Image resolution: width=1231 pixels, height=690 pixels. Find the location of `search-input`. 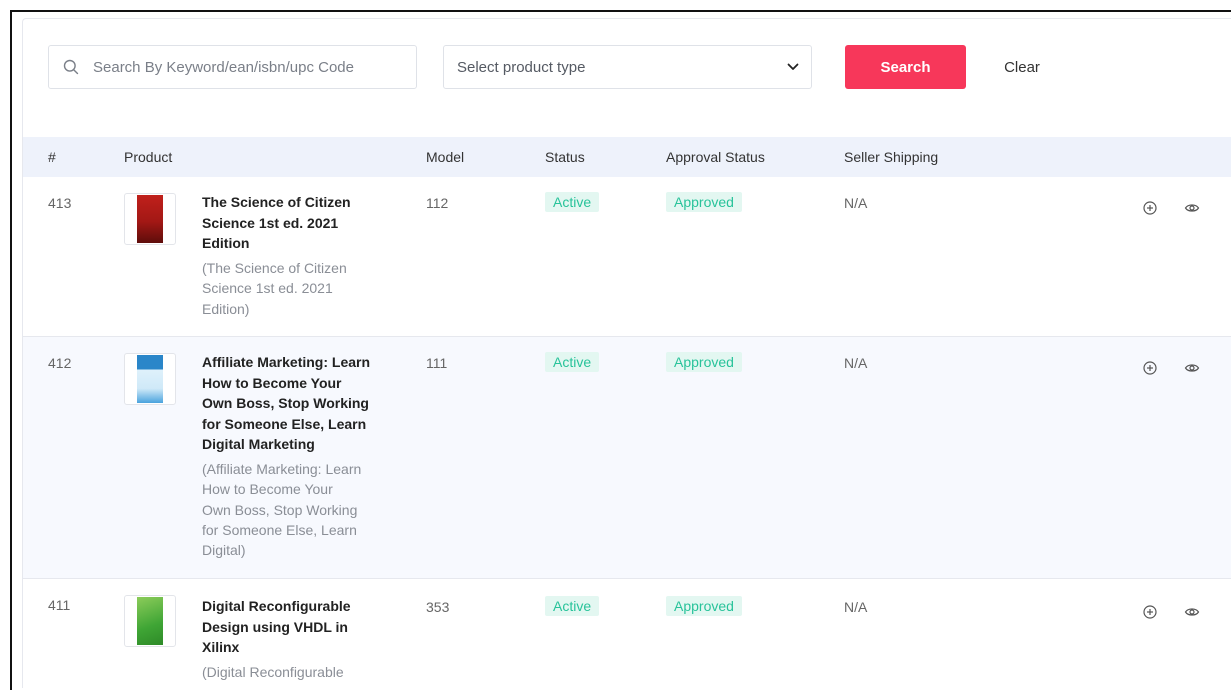

search-input is located at coordinates (243, 67).